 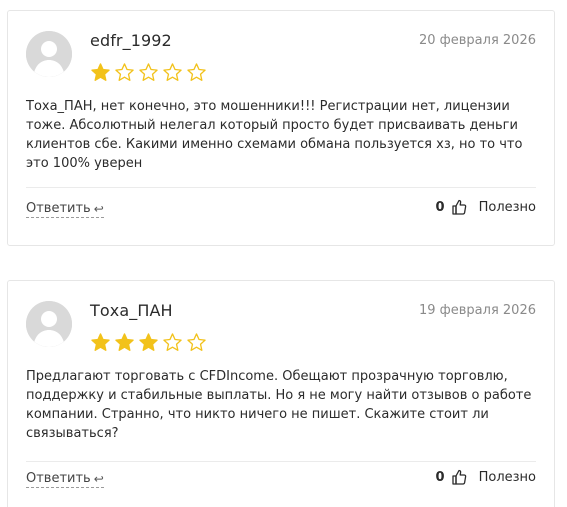 I want to click on review-date: 20 февраля 2026, so click(x=477, y=40).